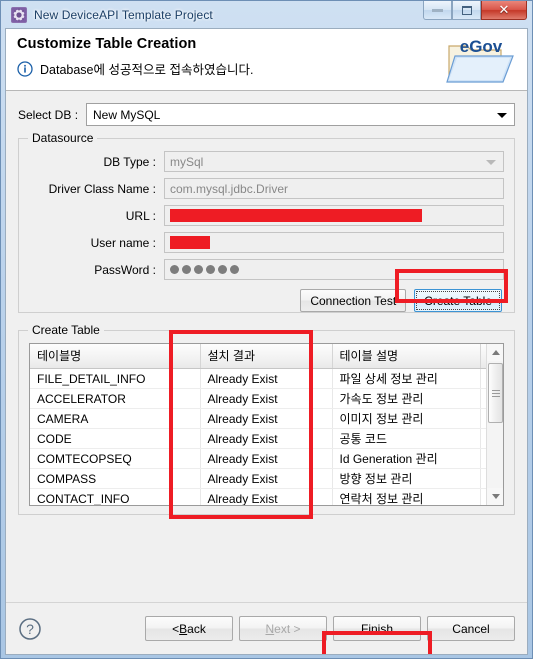 The width and height of the screenshot is (533, 659). Describe the element at coordinates (229, 188) in the screenshot. I see `driver-class-name-value: com.mysql.jdbc.Driver` at that location.